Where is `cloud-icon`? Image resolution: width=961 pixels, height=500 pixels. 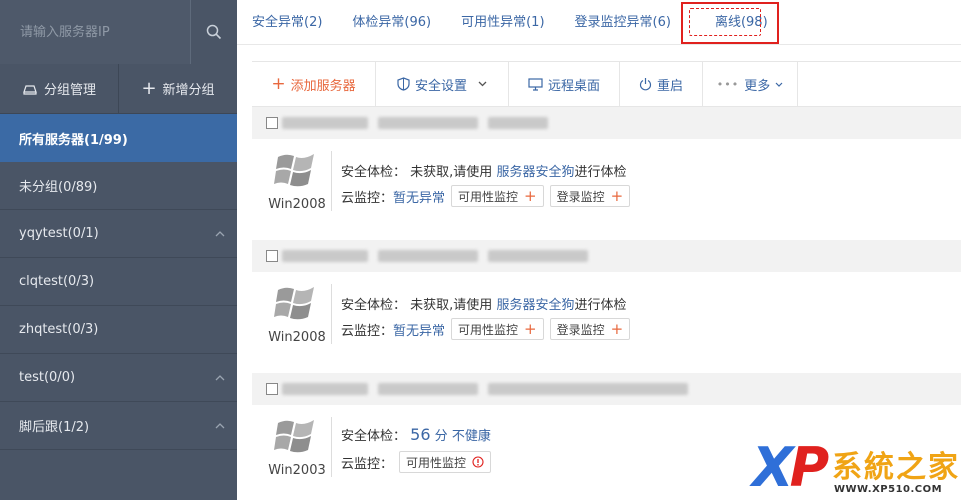 cloud-icon is located at coordinates (30, 89).